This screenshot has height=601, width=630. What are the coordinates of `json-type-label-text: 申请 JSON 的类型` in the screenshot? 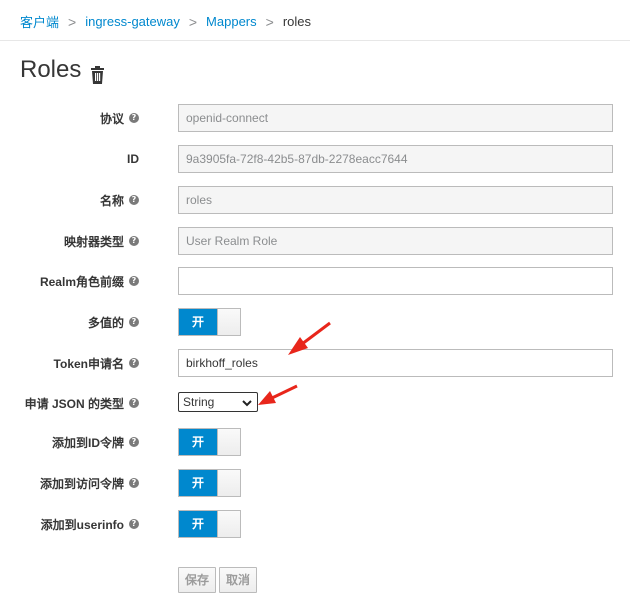 It's located at (74, 403).